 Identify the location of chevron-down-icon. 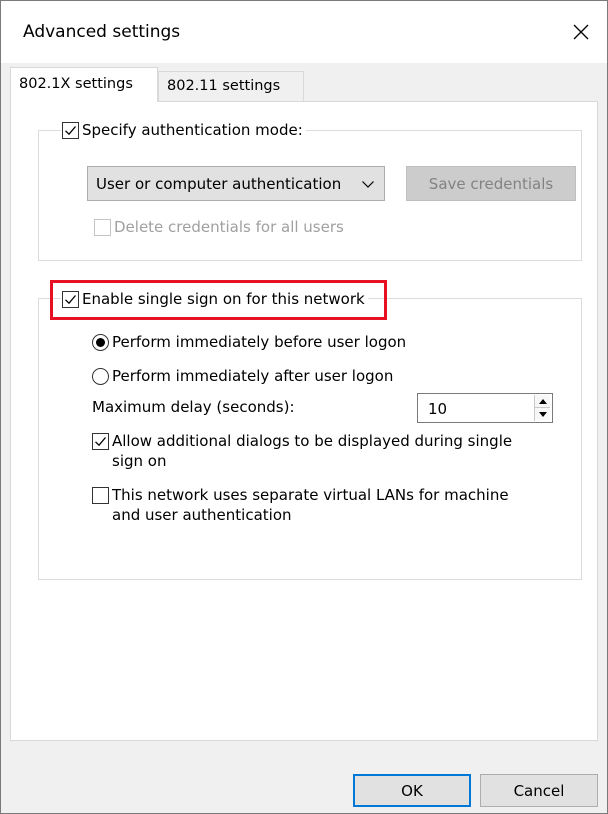
(368, 184).